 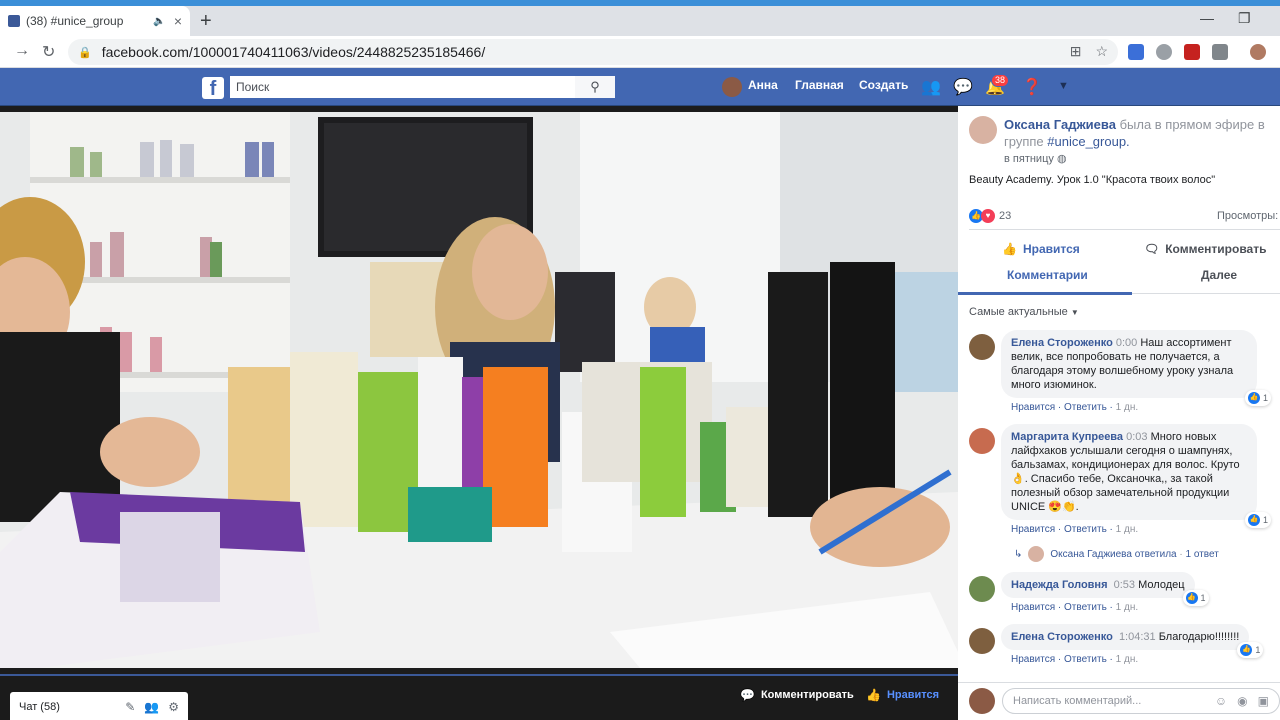 I want to click on comment-bubble: Надежда Головня 0:53 Молодец 👍 1, so click(x=1105, y=589).